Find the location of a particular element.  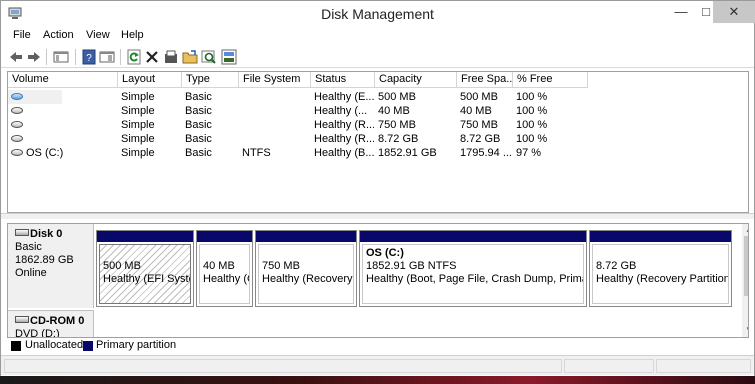

partition-title: OS (C:) is located at coordinates (385, 253).